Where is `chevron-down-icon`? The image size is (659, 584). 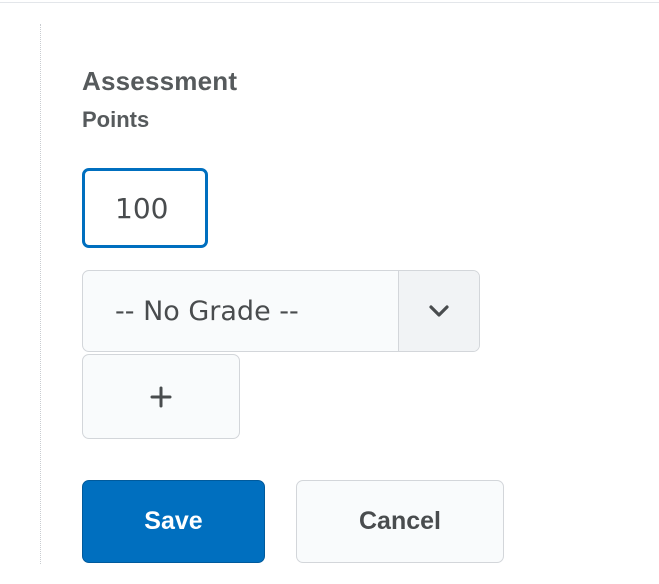 chevron-down-icon is located at coordinates (439, 311).